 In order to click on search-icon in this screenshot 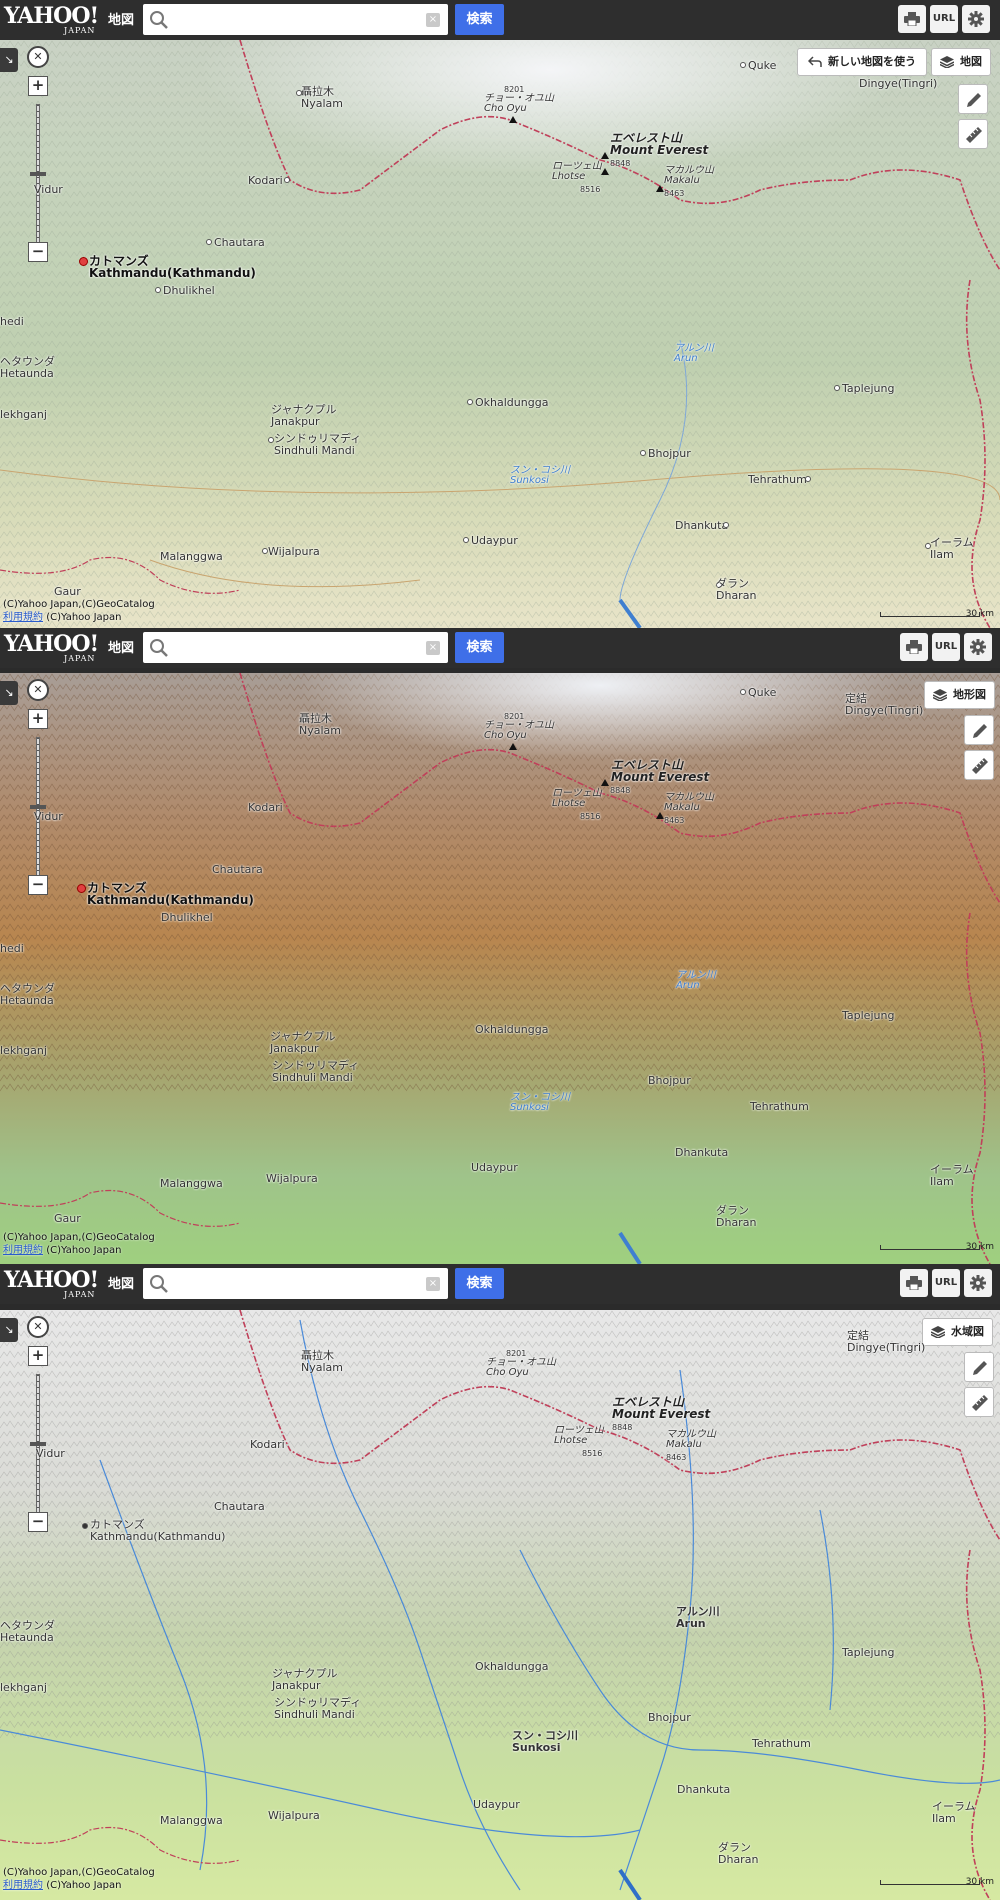, I will do `click(159, 1284)`.